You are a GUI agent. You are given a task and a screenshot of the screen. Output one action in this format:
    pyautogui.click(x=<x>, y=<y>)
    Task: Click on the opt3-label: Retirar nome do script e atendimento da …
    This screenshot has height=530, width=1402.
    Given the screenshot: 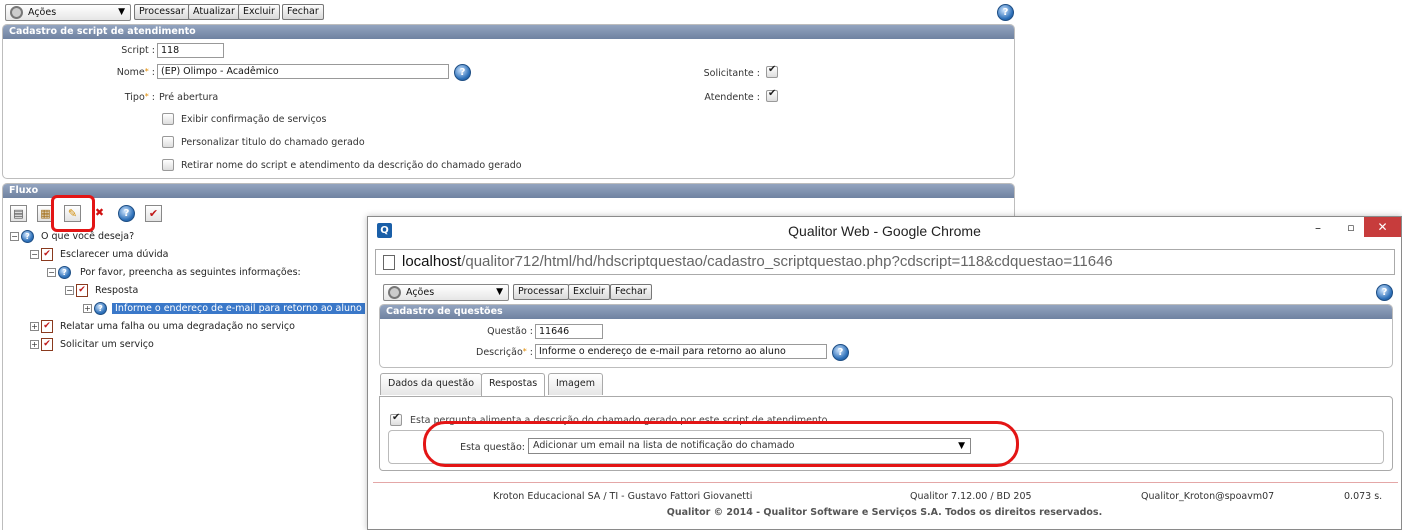 What is the action you would take?
    pyautogui.click(x=351, y=165)
    